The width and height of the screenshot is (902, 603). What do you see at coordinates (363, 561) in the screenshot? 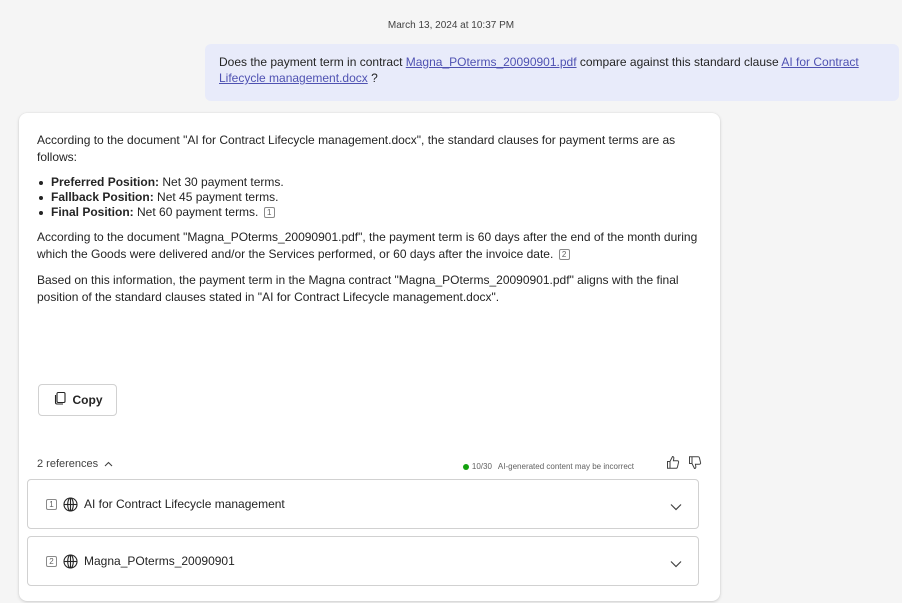
I see `reference-item-2: 2 Magna_POterms_20090901` at bounding box center [363, 561].